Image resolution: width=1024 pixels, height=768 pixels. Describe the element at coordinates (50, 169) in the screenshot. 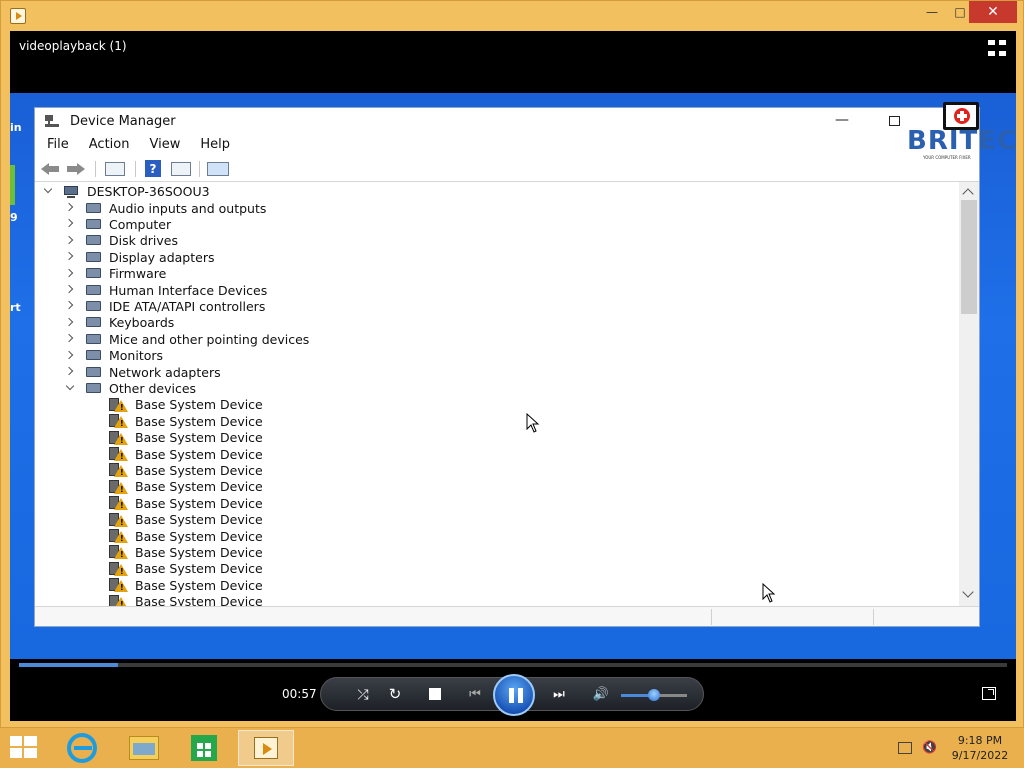

I see `back-arrow-icon` at that location.